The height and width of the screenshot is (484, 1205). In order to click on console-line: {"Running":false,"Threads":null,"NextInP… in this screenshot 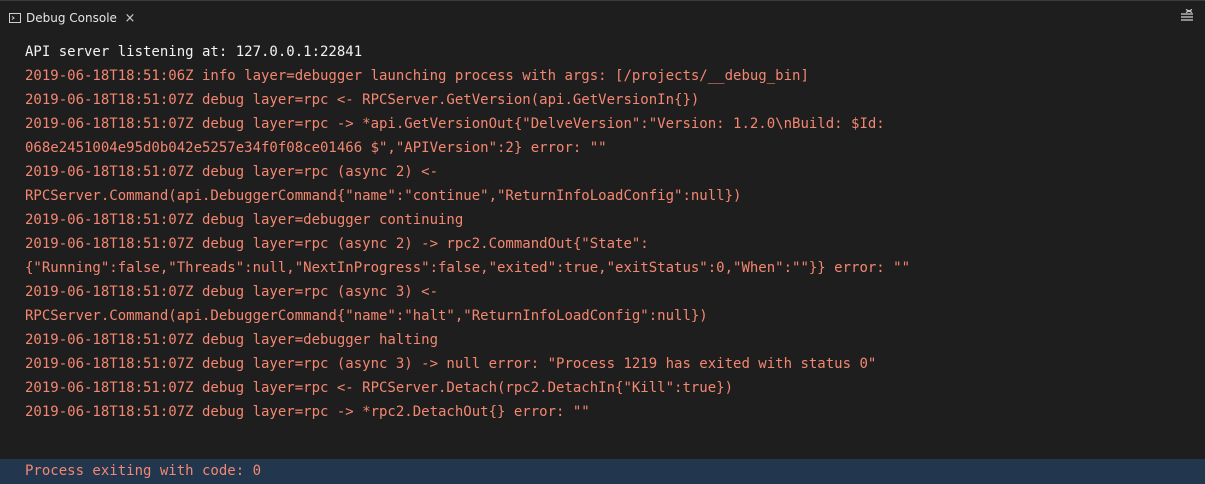, I will do `click(468, 268)`.